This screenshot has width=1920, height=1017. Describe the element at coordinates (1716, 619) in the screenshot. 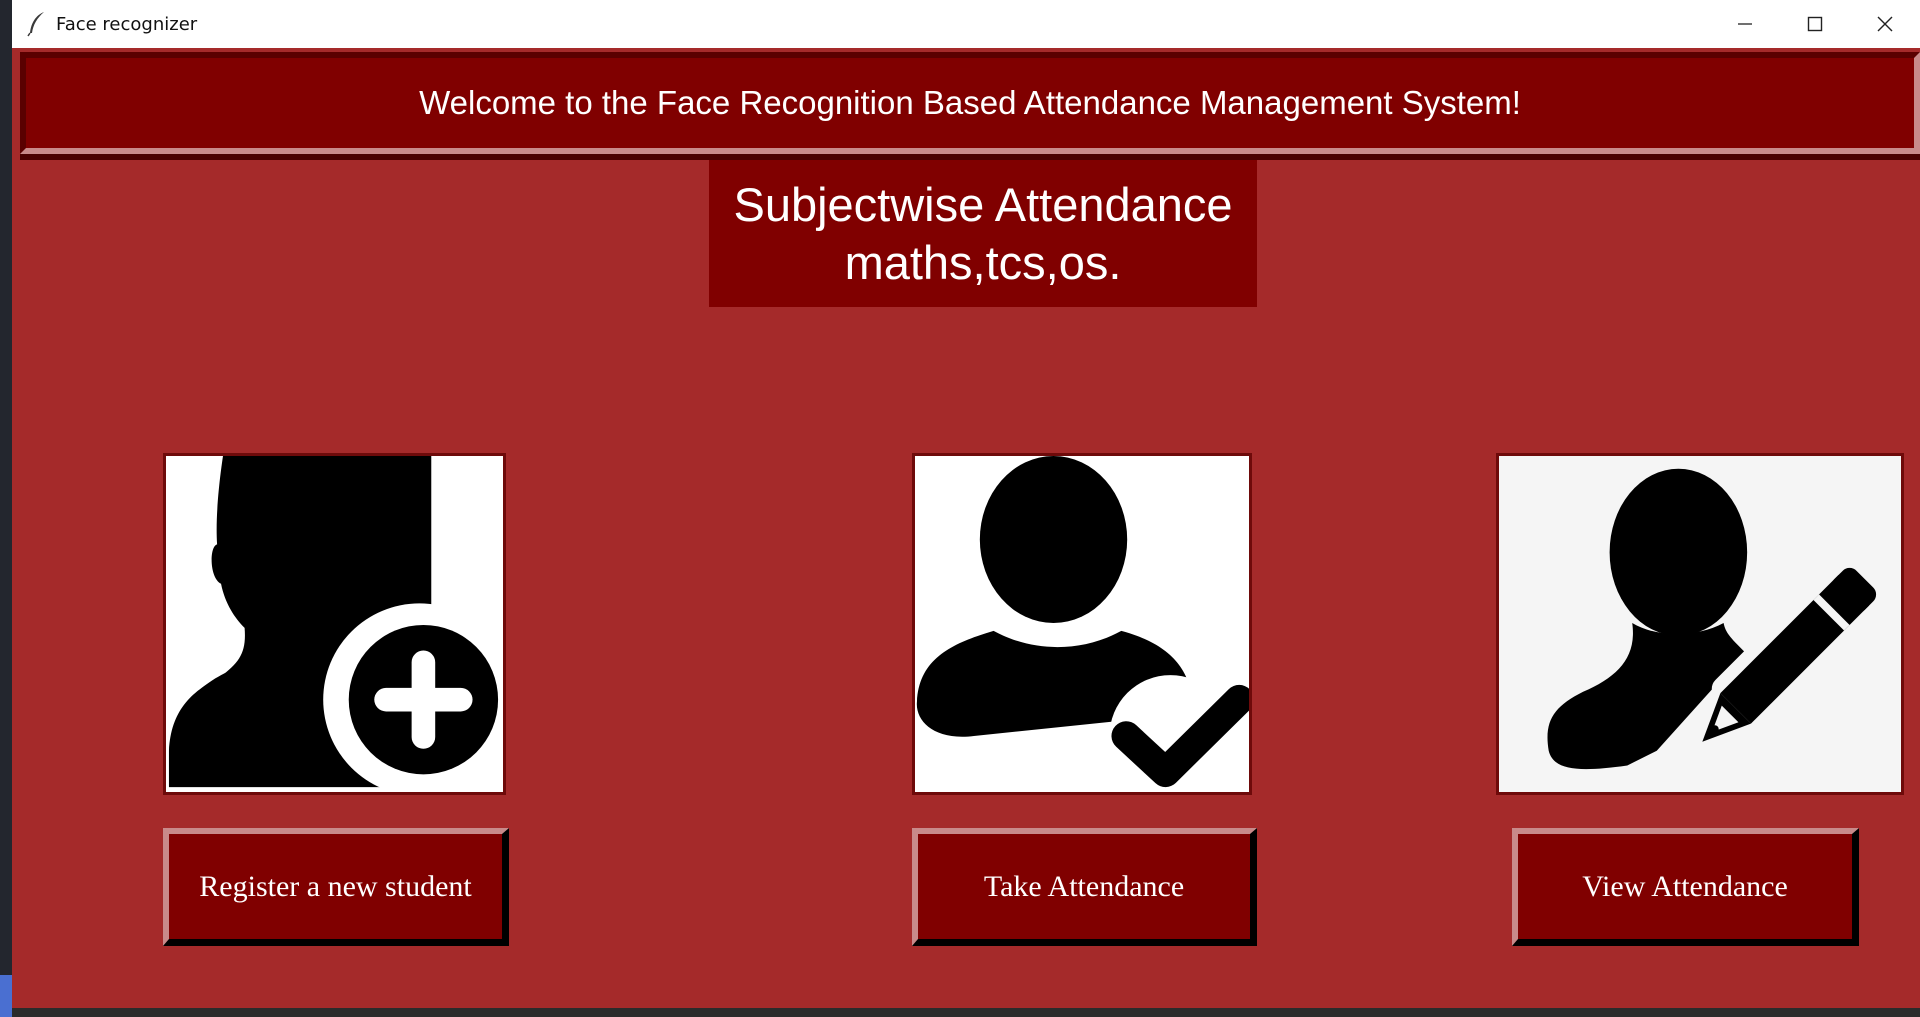

I see `user-edit-icon` at that location.